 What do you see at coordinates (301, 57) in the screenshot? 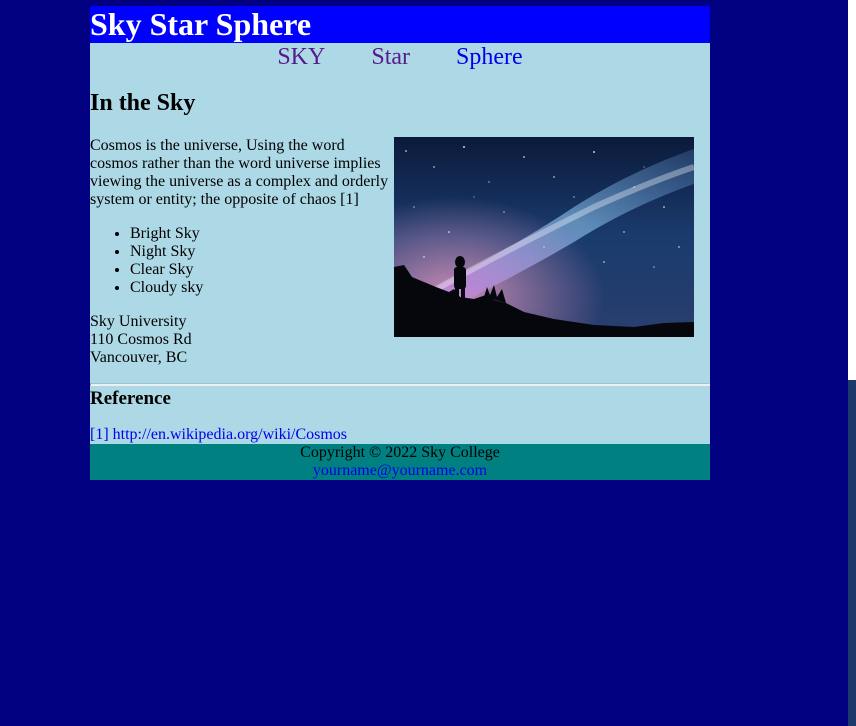
I see `nav-link-sky: SKY` at bounding box center [301, 57].